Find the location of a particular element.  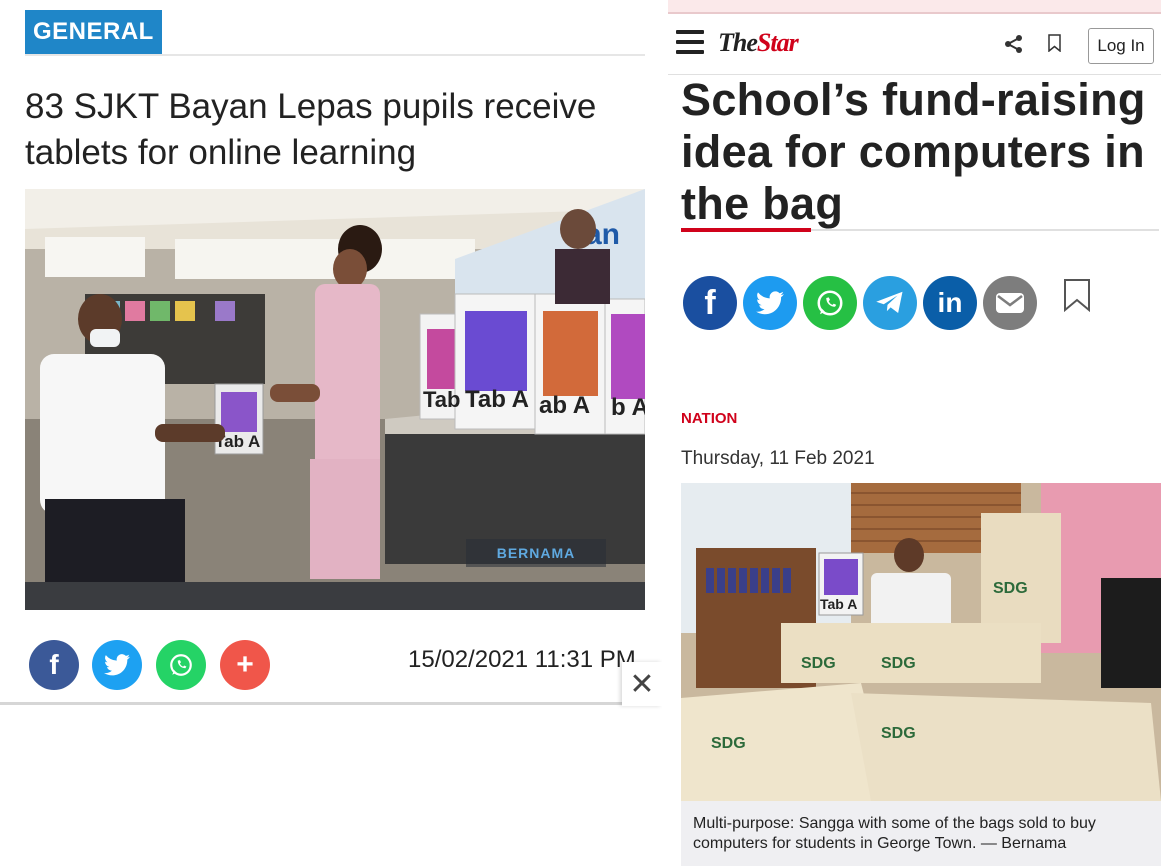

linkedin-share-button: in is located at coordinates (950, 303).